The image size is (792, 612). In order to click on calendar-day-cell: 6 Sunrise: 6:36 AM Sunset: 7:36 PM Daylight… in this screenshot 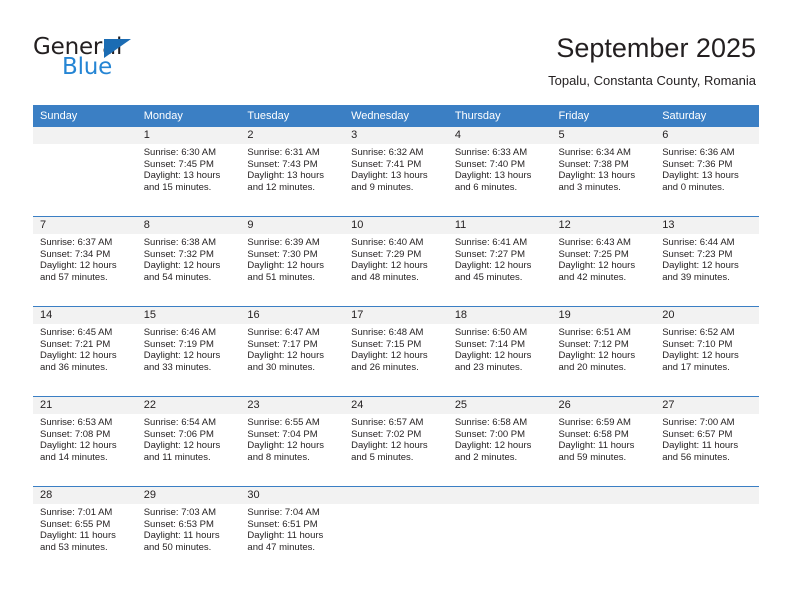, I will do `click(707, 172)`.